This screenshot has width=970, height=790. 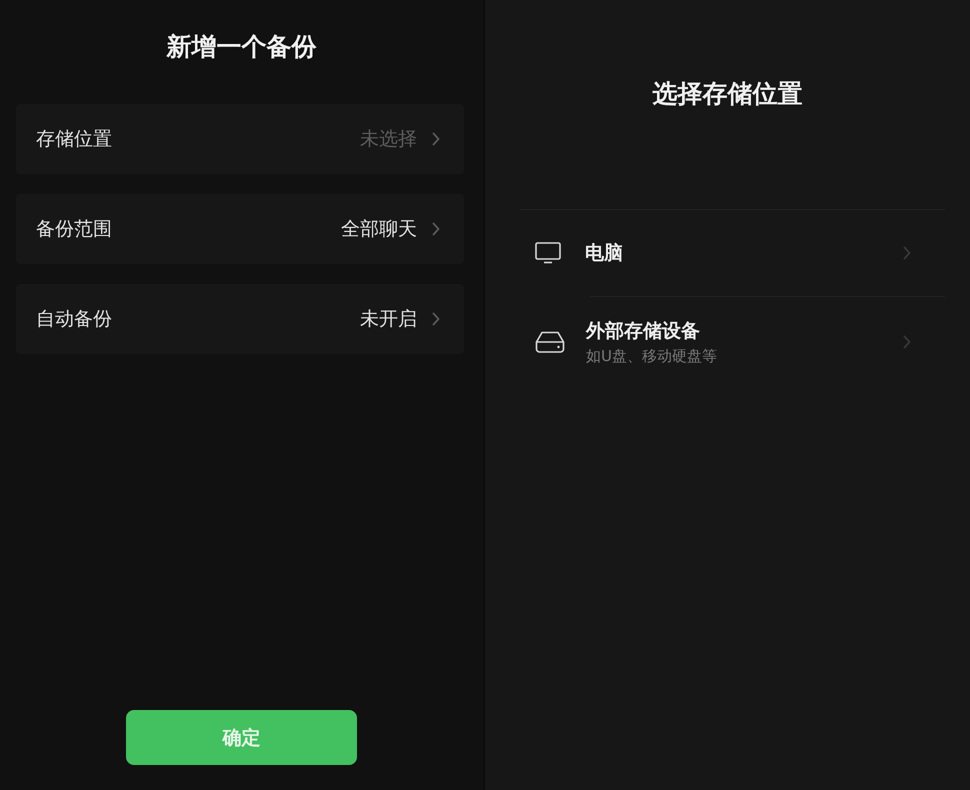 What do you see at coordinates (74, 229) in the screenshot?
I see `row-label: 备份范围` at bounding box center [74, 229].